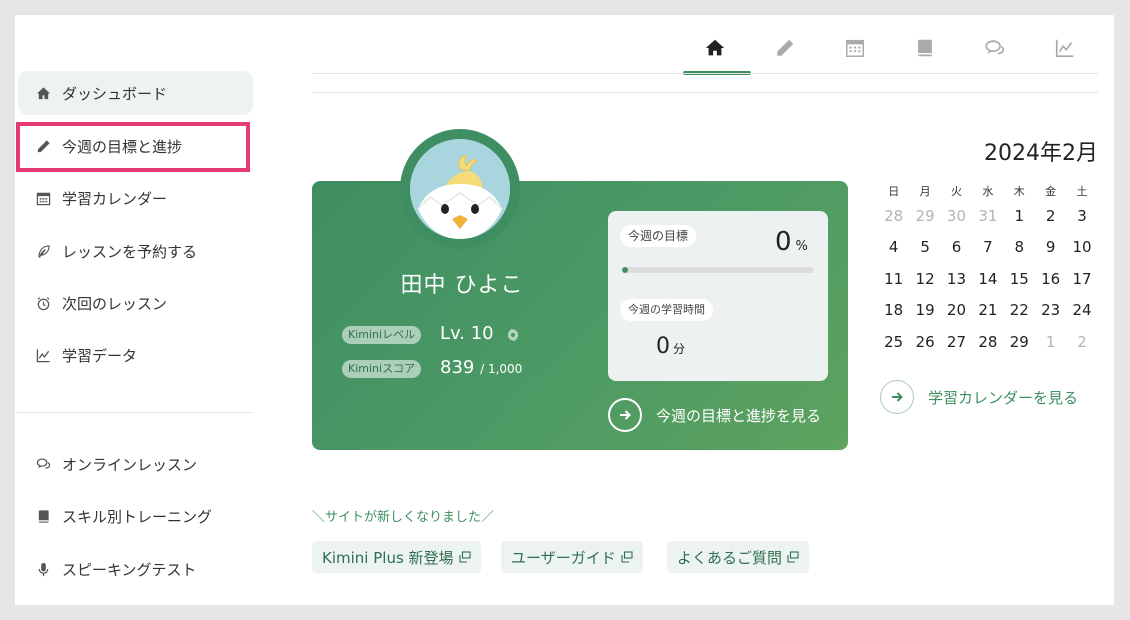 The width and height of the screenshot is (1130, 620). I want to click on calendar-title: 2024年2月, so click(1041, 153).